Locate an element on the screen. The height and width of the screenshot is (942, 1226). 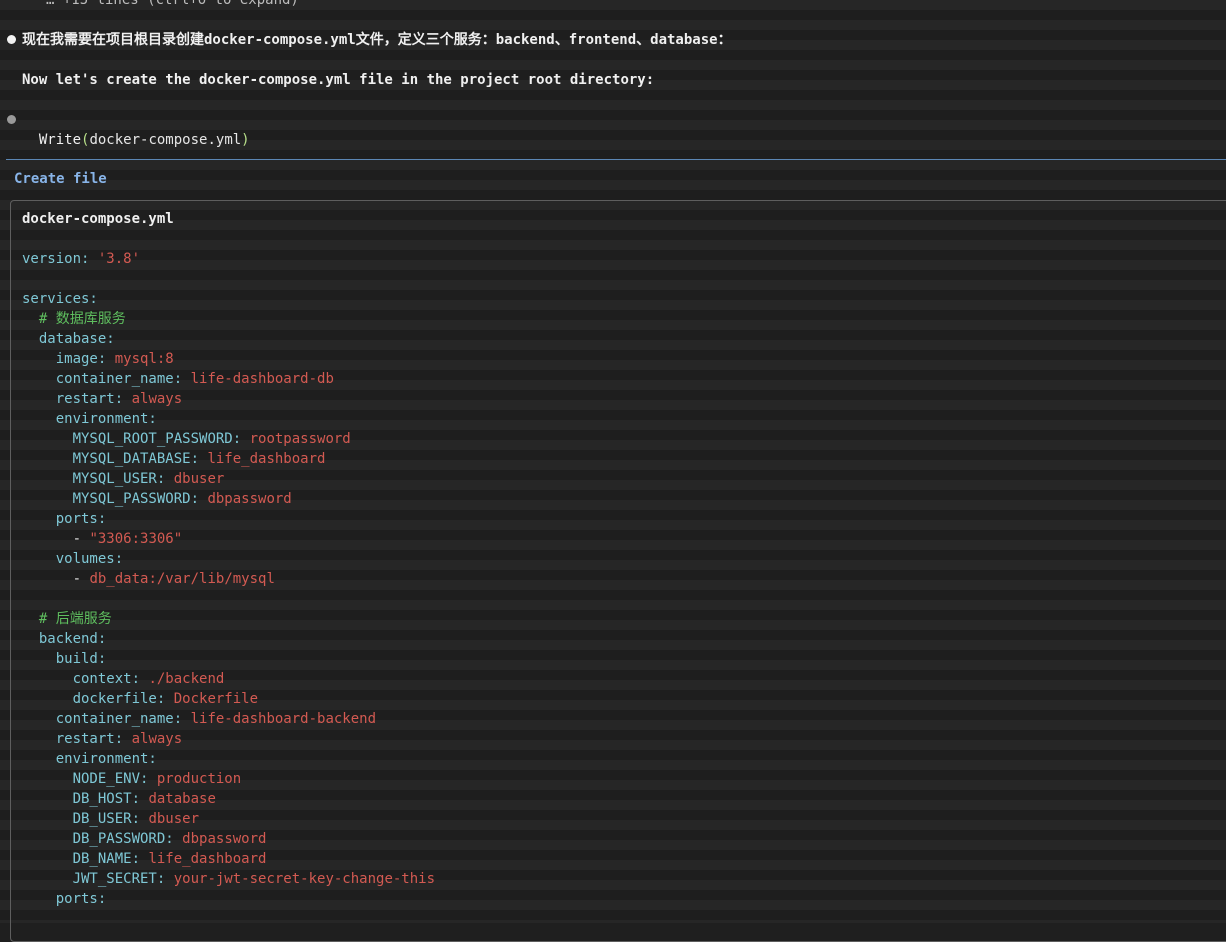
code-line: MYSQL_DATABASE: life_dashboard is located at coordinates (174, 459).